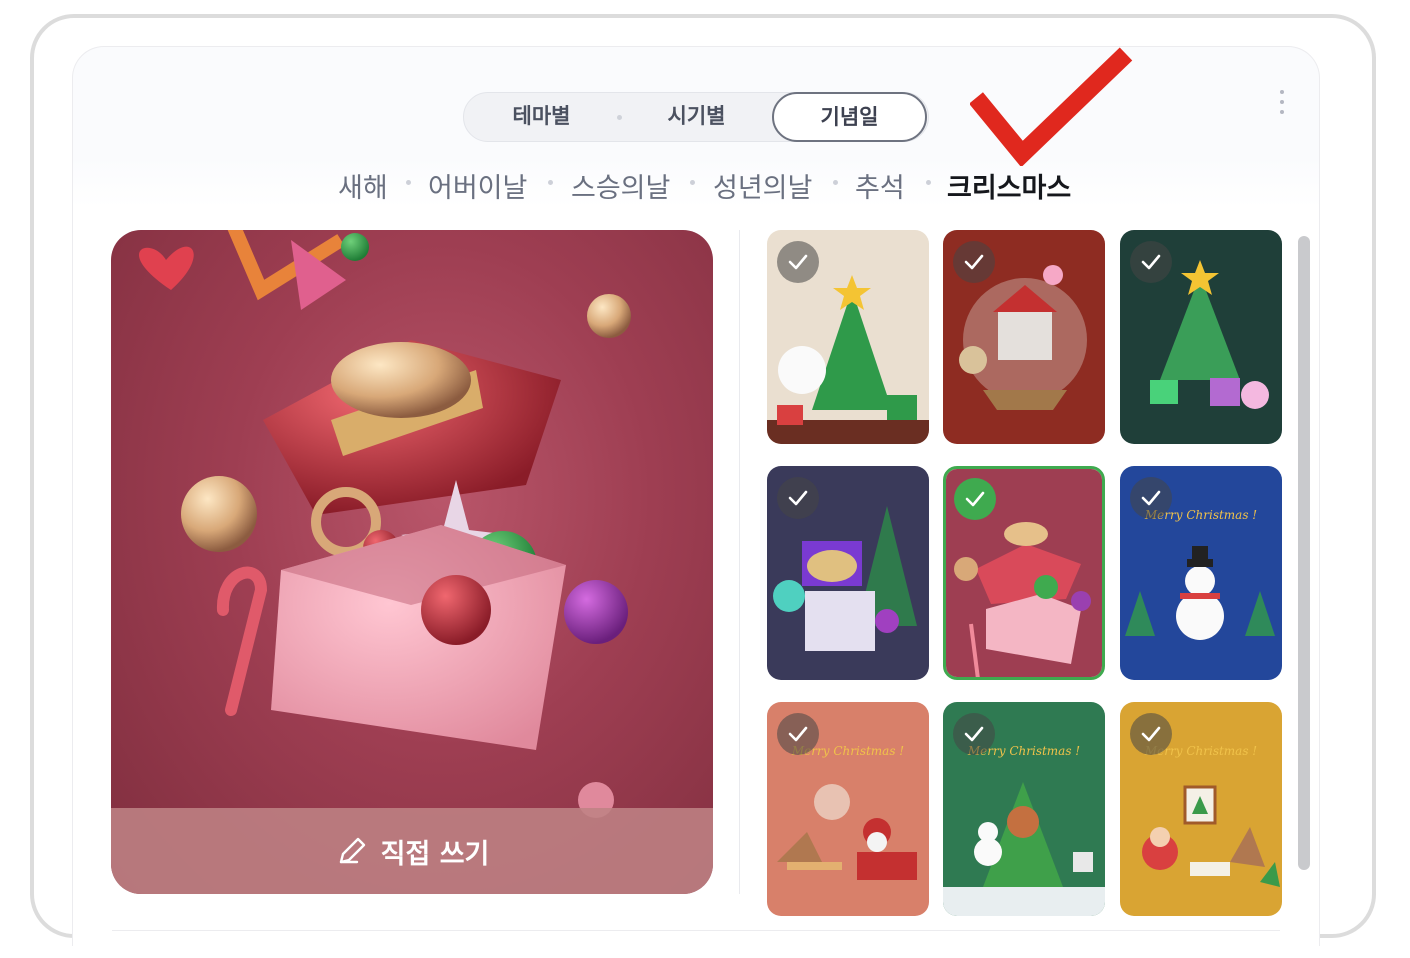  I want to click on more-vertical-icon, so click(1282, 92).